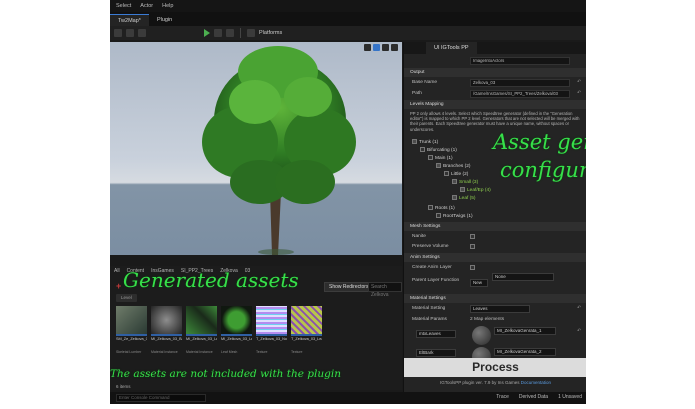  What do you see at coordinates (117, 271) in the screenshot?
I see `breadcrumb-item: All` at bounding box center [117, 271].